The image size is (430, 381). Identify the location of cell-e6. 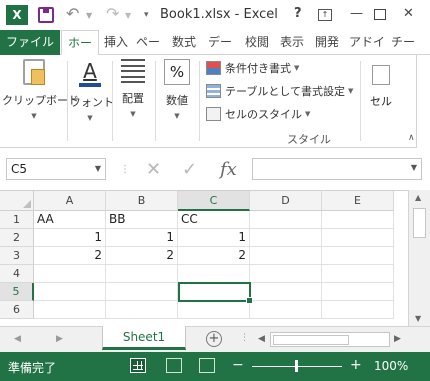
(358, 310).